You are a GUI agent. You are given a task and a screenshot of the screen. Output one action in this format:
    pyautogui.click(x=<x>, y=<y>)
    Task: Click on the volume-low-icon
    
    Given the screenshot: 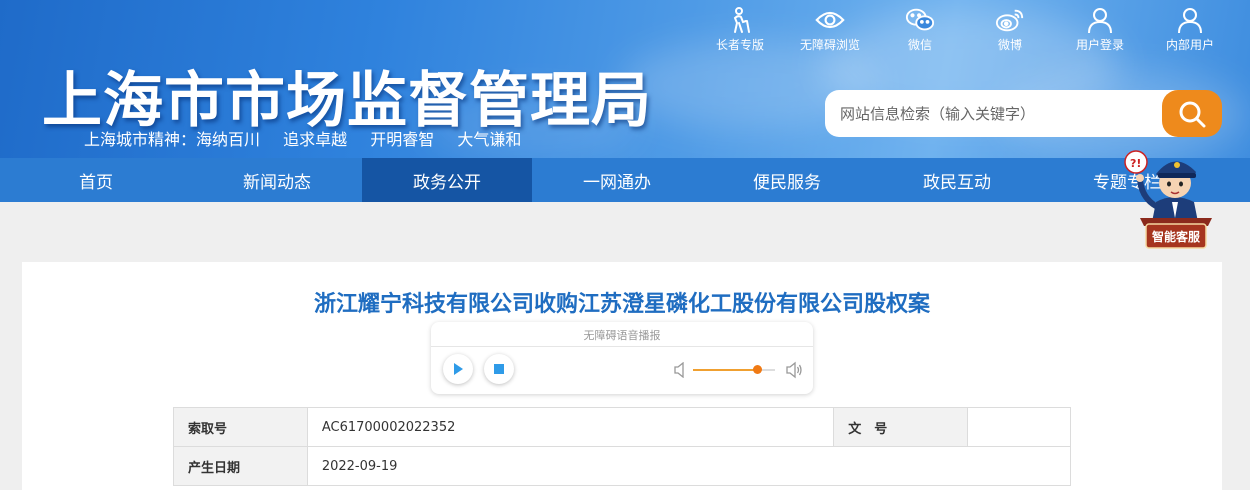 What is the action you would take?
    pyautogui.click(x=680, y=370)
    